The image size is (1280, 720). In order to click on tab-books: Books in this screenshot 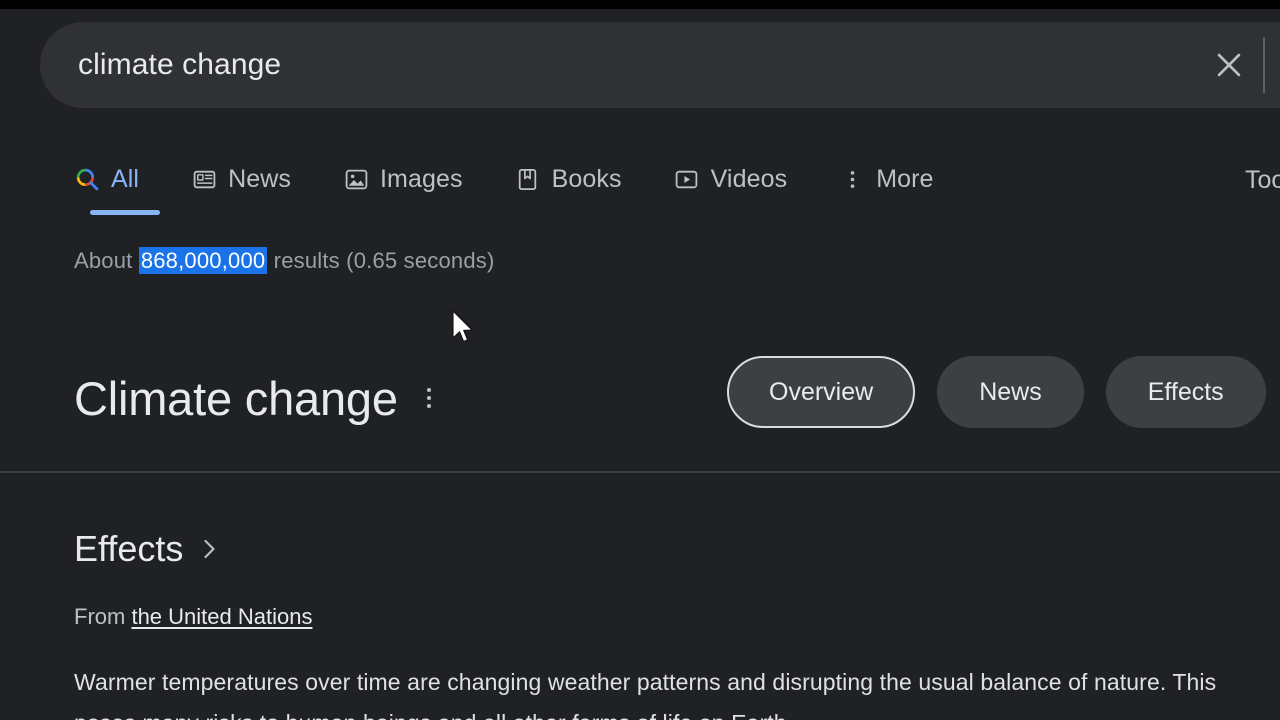, I will do `click(568, 179)`.